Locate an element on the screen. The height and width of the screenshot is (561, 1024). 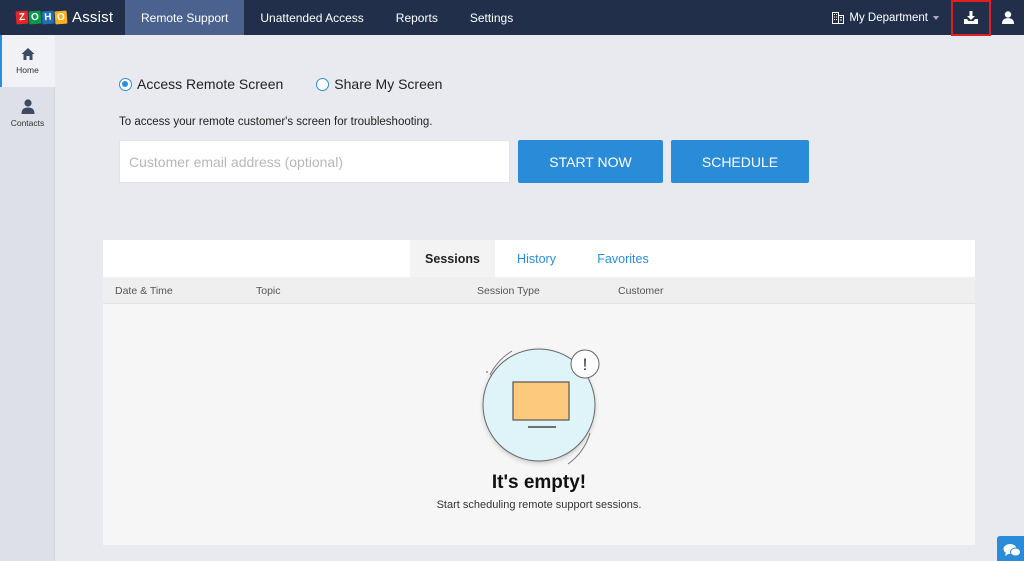
radio-indicator-checked is located at coordinates (125, 84).